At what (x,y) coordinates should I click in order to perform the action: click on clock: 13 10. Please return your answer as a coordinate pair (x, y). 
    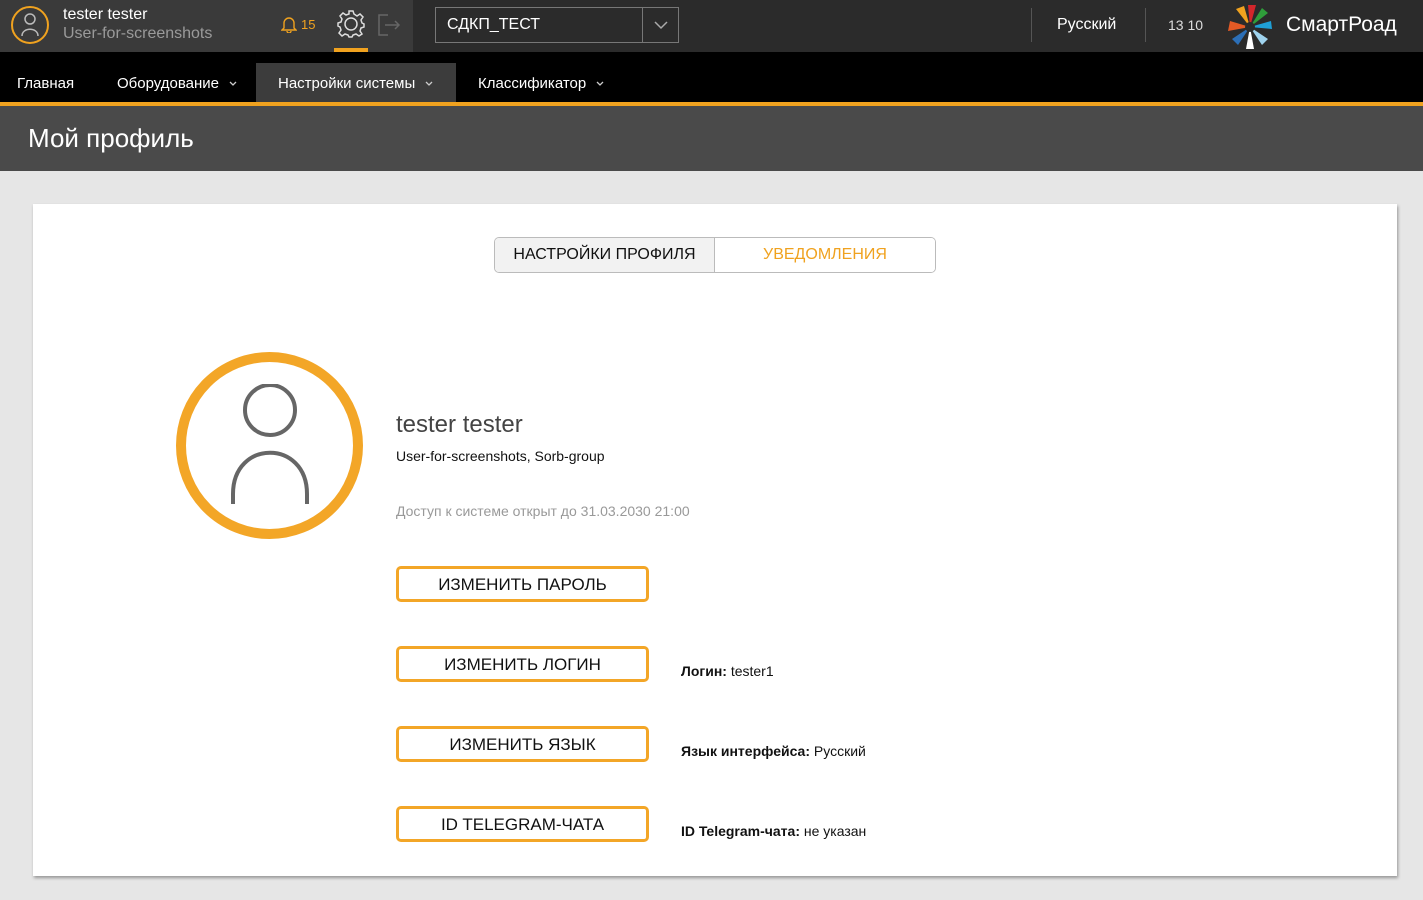
    Looking at the image, I should click on (1186, 25).